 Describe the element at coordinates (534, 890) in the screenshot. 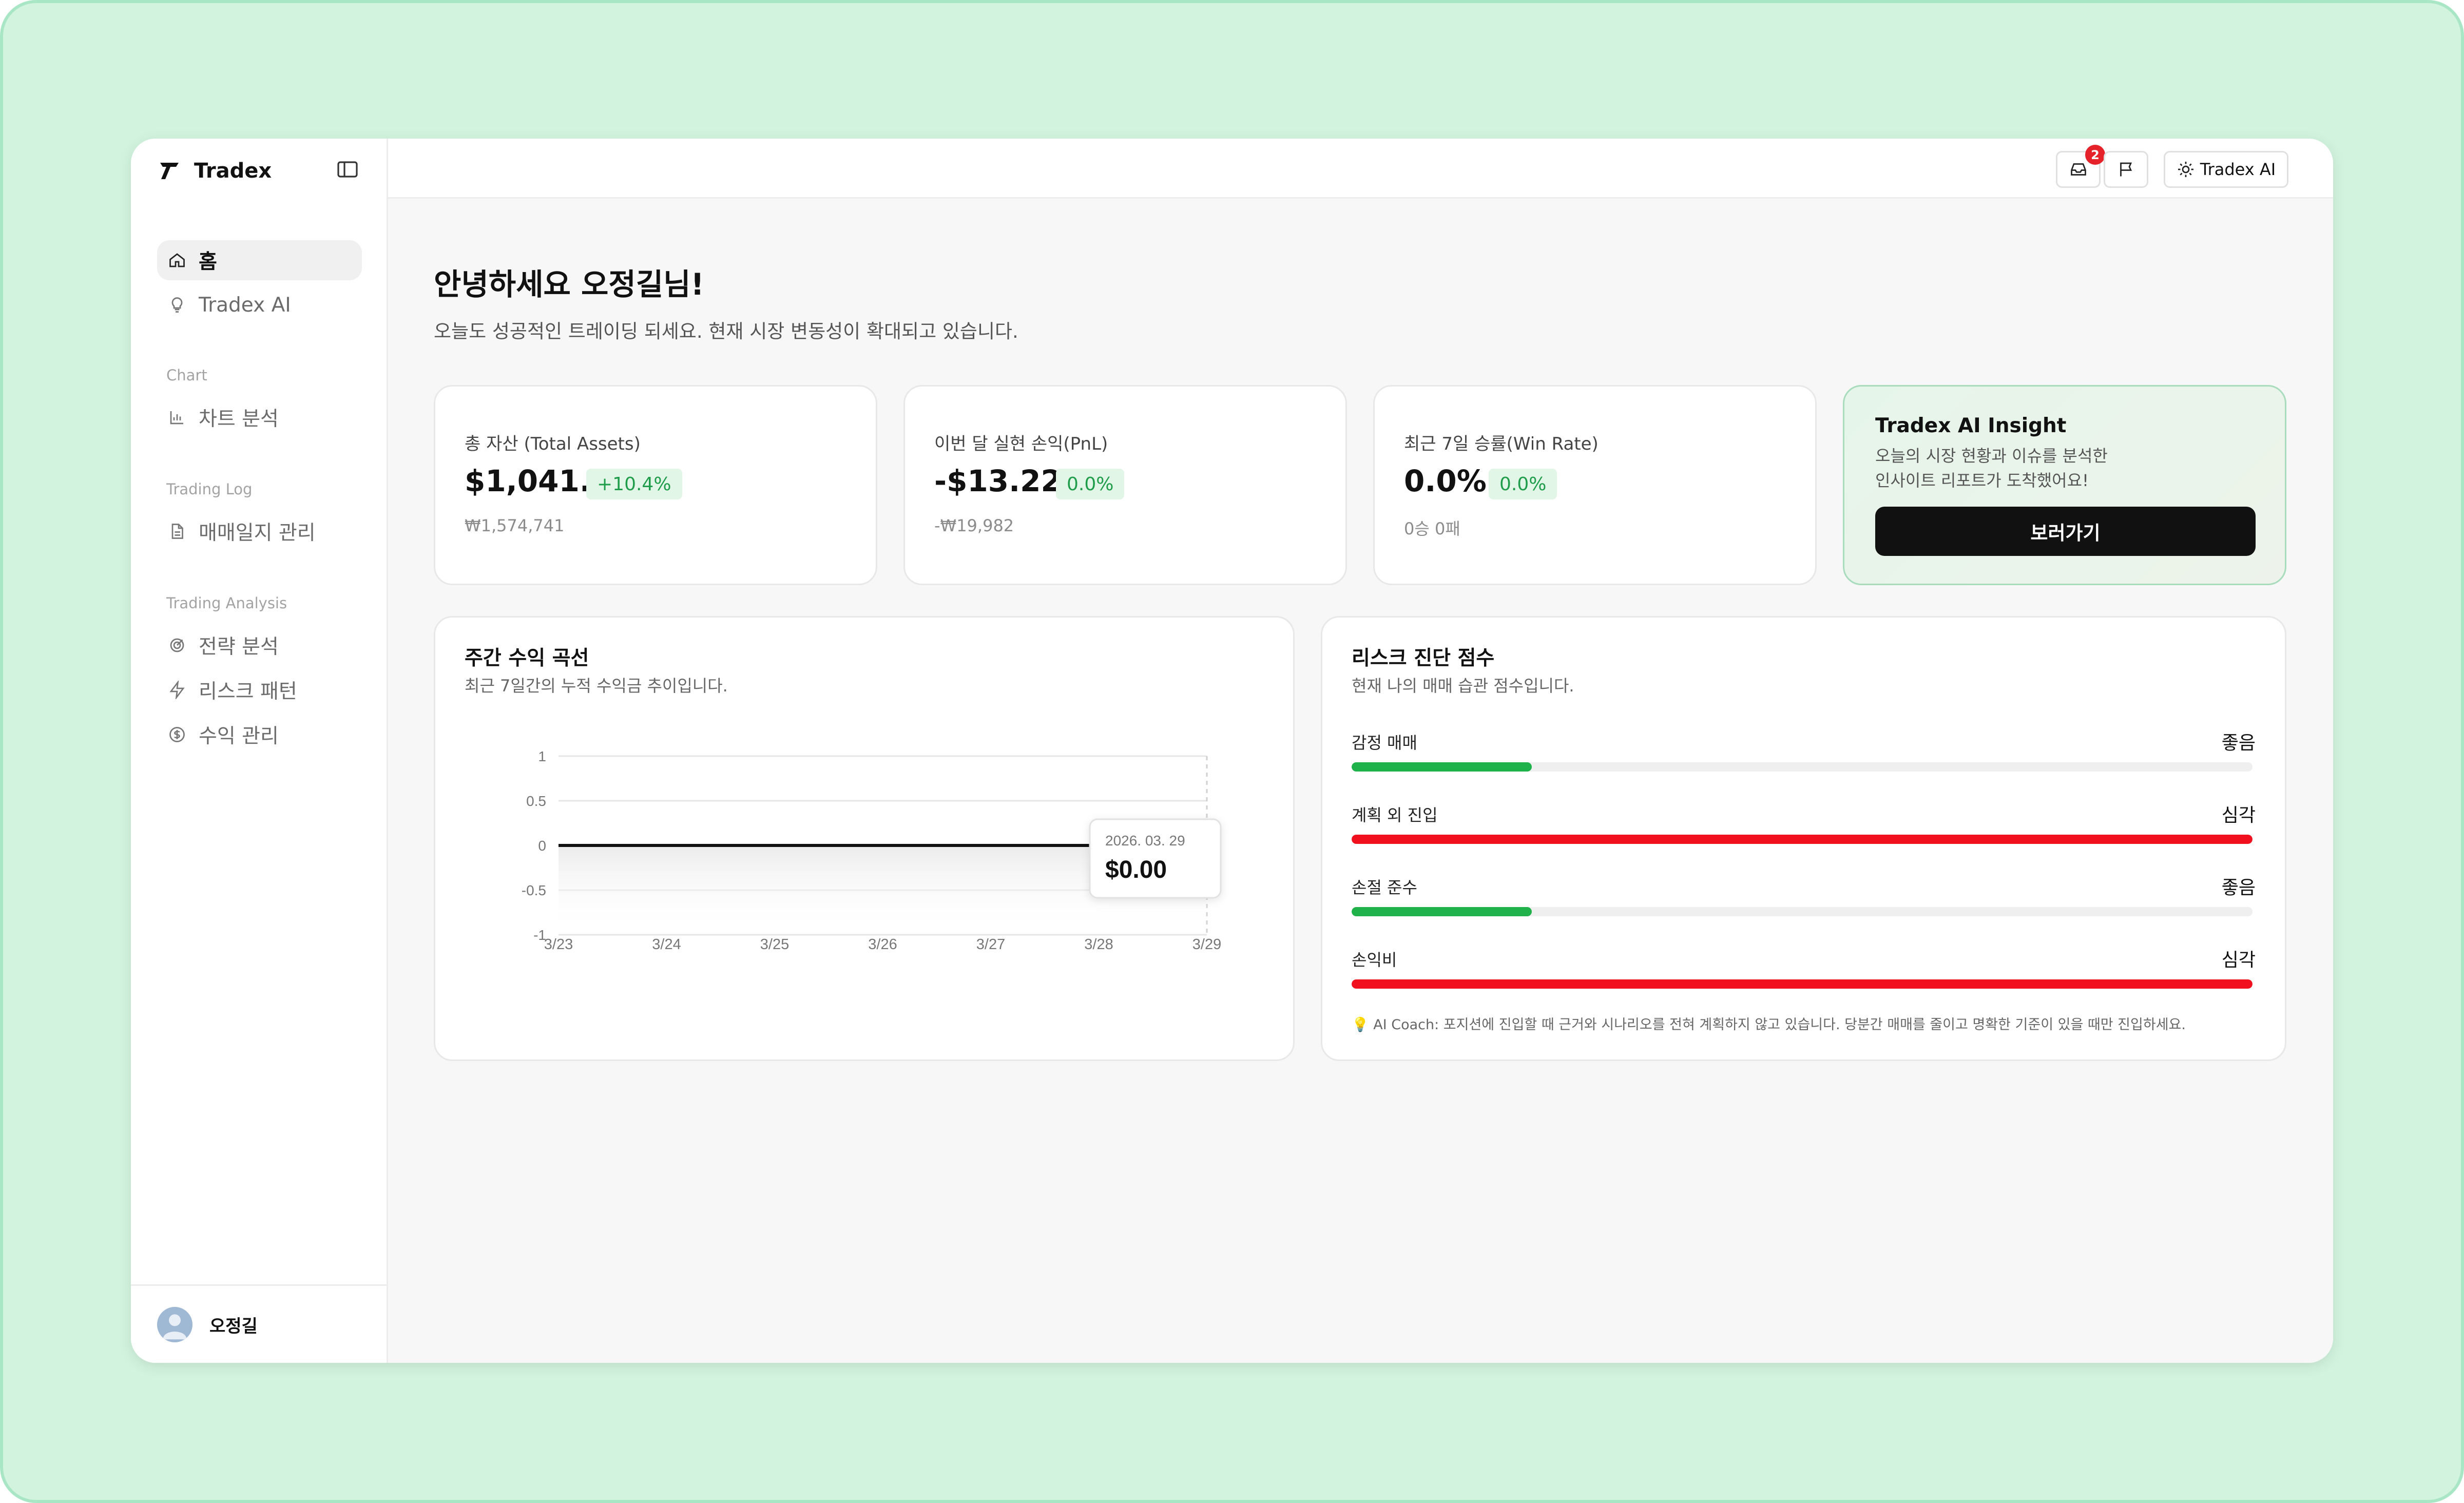

I see `y-tick-label: -0.5` at that location.